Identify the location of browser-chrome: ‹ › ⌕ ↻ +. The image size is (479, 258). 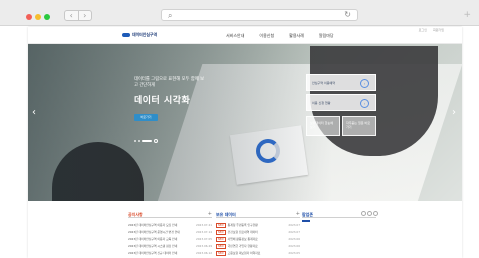
(239, 13).